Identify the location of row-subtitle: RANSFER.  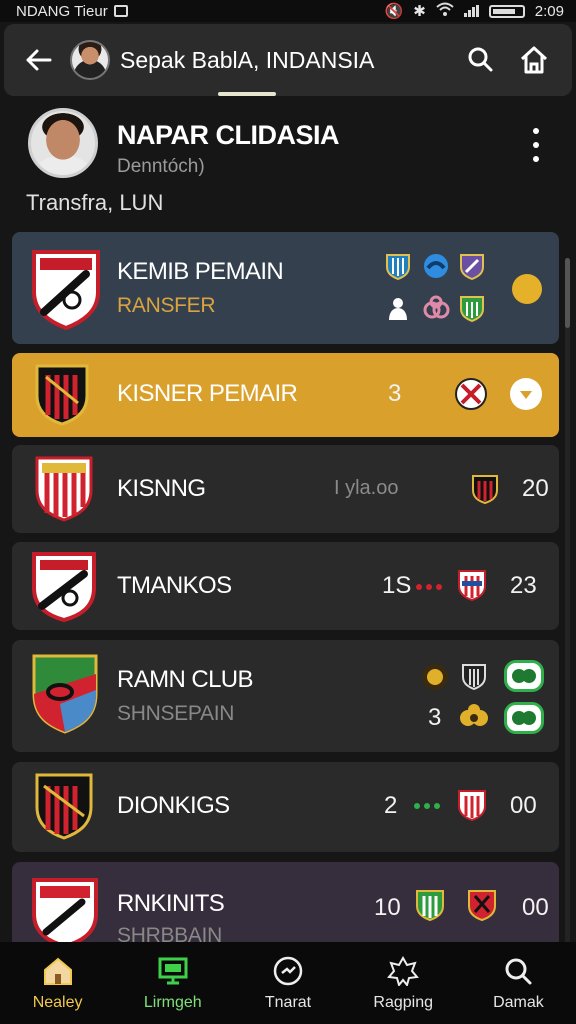
(166, 305).